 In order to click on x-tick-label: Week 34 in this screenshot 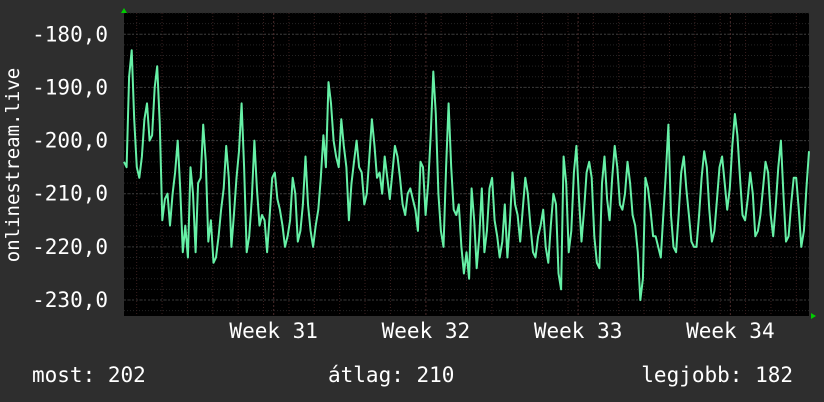, I will do `click(730, 331)`.